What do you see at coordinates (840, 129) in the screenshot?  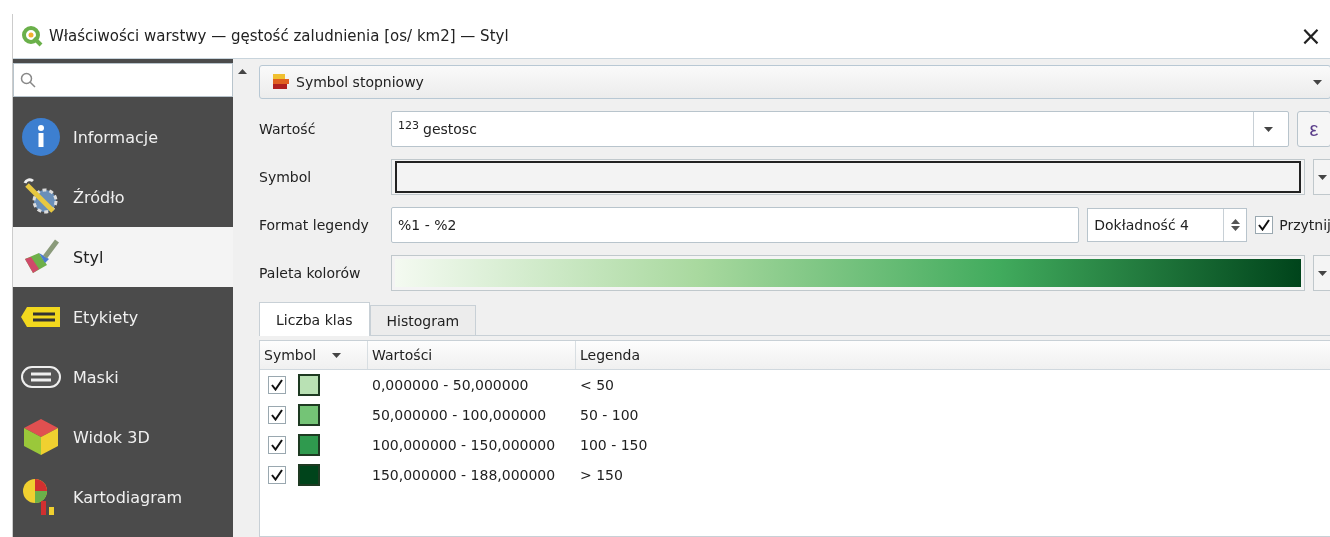 I see `value-field-dropdown: 123 gestosc` at bounding box center [840, 129].